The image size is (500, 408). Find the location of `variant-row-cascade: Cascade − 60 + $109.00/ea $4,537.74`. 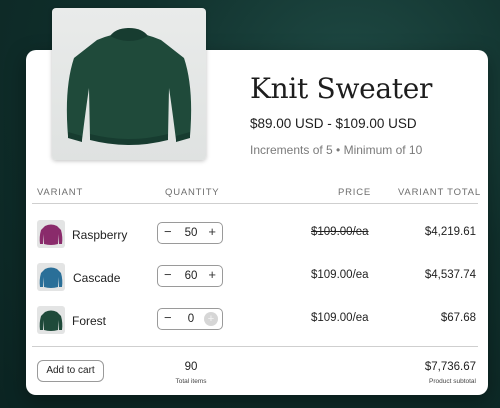

variant-row-cascade: Cascade − 60 + $109.00/ea $4,537.74 is located at coordinates (250, 279).